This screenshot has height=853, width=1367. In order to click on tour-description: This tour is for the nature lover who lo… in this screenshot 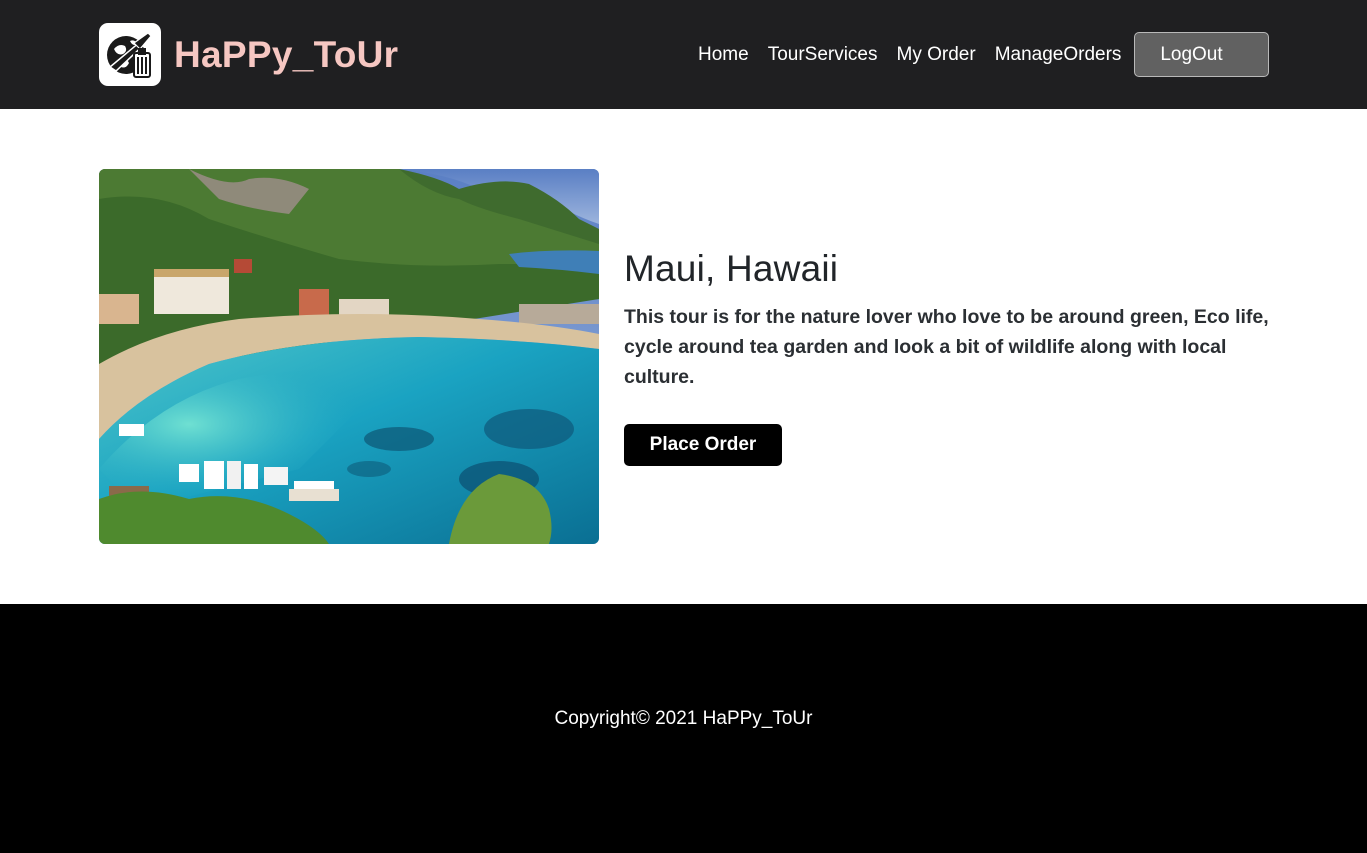, I will do `click(946, 347)`.